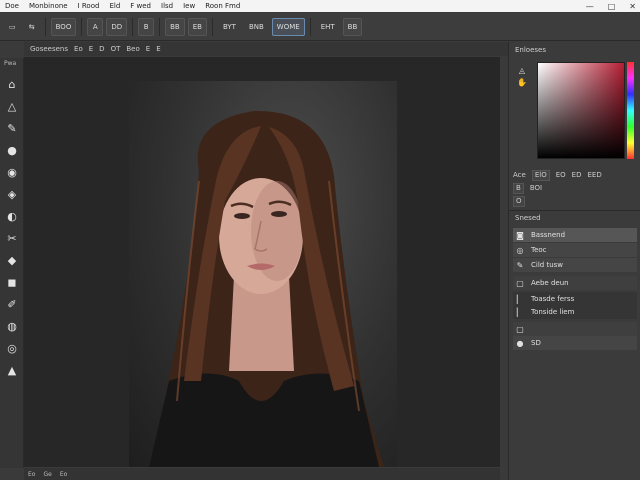 The width and height of the screenshot is (640, 480). What do you see at coordinates (78, 49) in the screenshot?
I see `doc-tab-item: Eo` at bounding box center [78, 49].